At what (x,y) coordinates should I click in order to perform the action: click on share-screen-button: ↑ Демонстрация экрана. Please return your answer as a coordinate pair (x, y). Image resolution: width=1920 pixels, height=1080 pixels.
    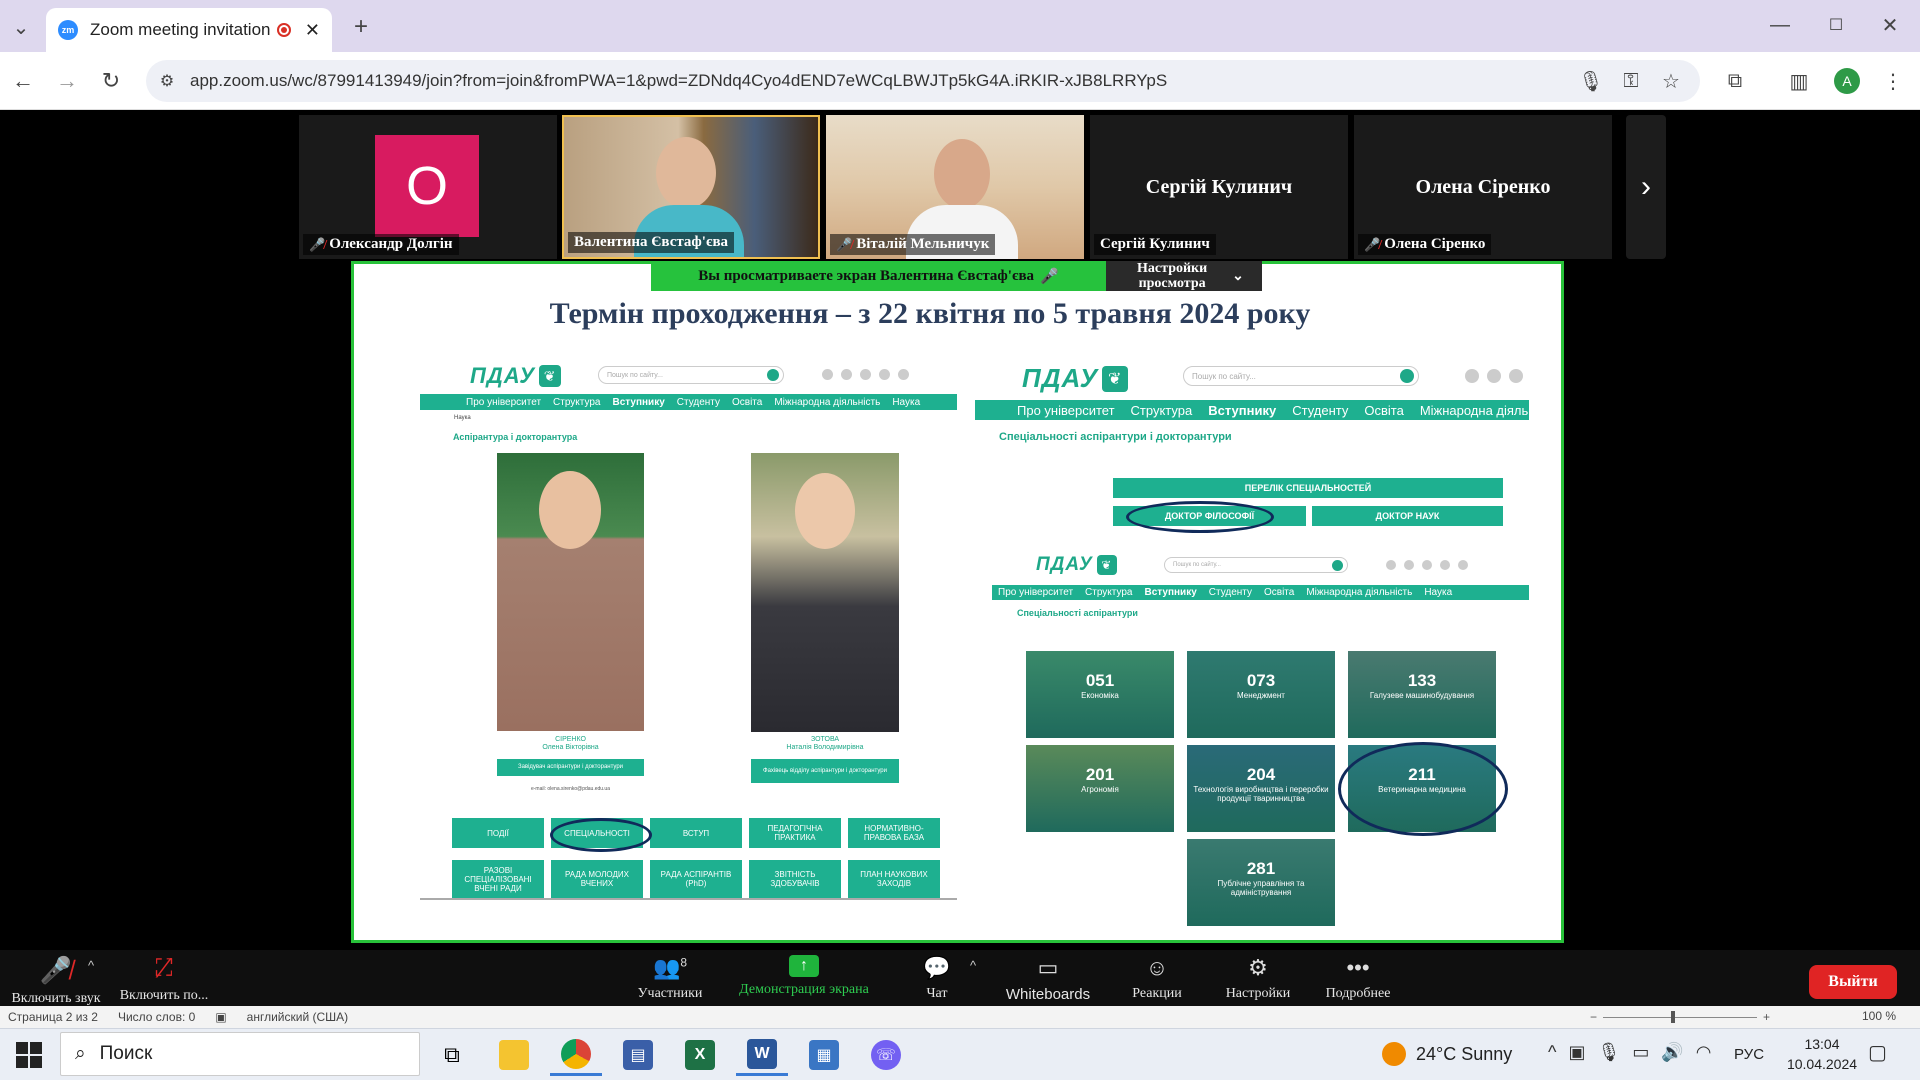
    Looking at the image, I should click on (804, 976).